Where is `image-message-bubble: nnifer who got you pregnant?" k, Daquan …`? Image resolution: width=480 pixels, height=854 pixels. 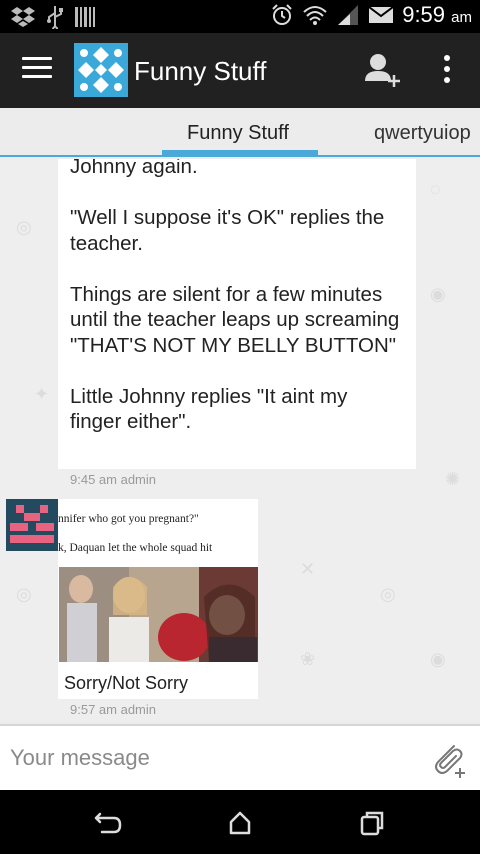 image-message-bubble: nnifer who got you pregnant?" k, Daquan … is located at coordinates (158, 599).